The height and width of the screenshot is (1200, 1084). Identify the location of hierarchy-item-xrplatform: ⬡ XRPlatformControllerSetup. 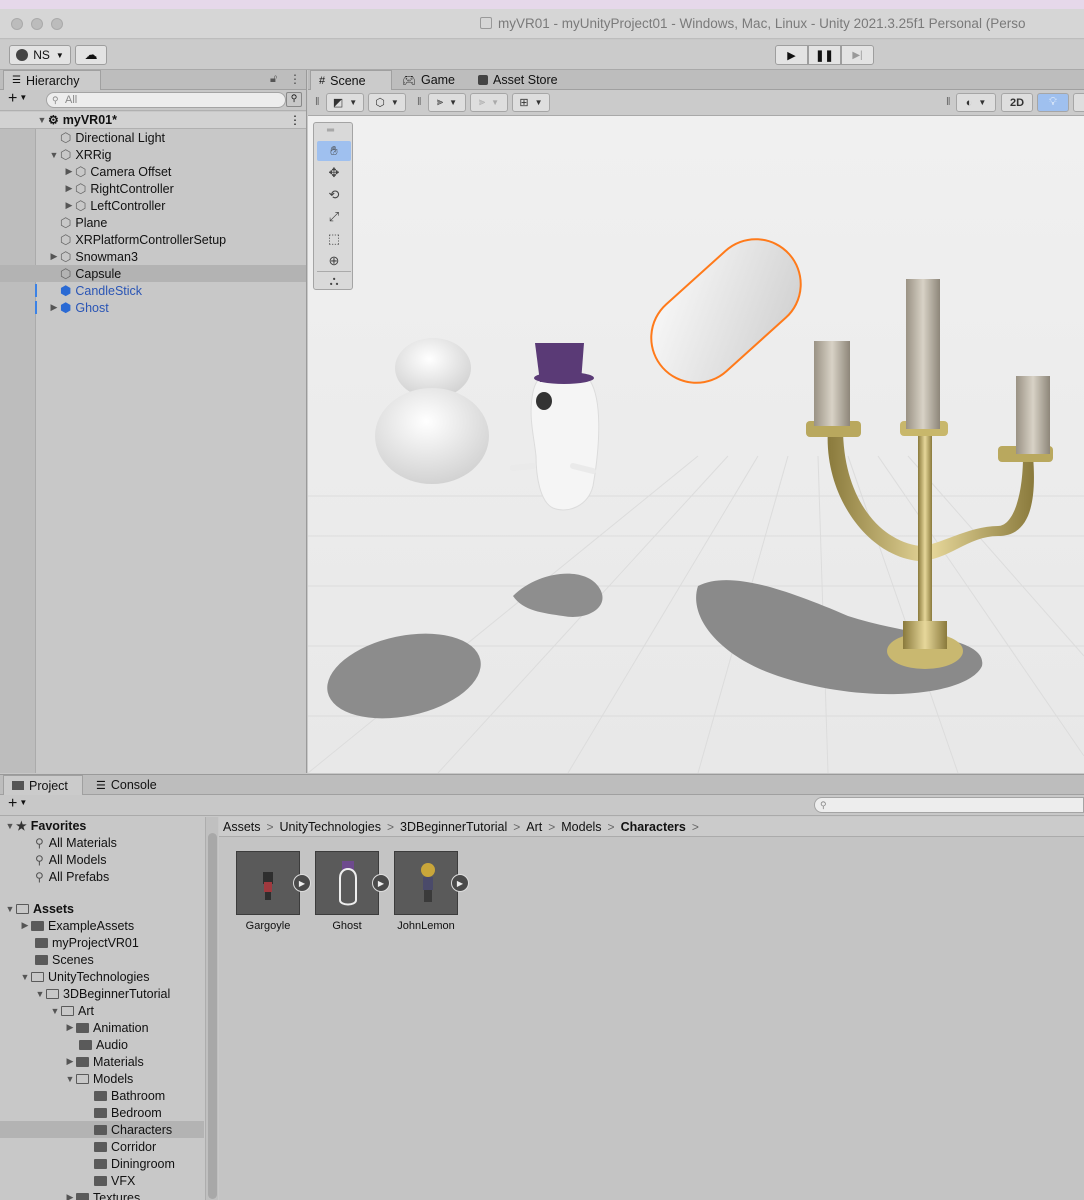
(153, 239).